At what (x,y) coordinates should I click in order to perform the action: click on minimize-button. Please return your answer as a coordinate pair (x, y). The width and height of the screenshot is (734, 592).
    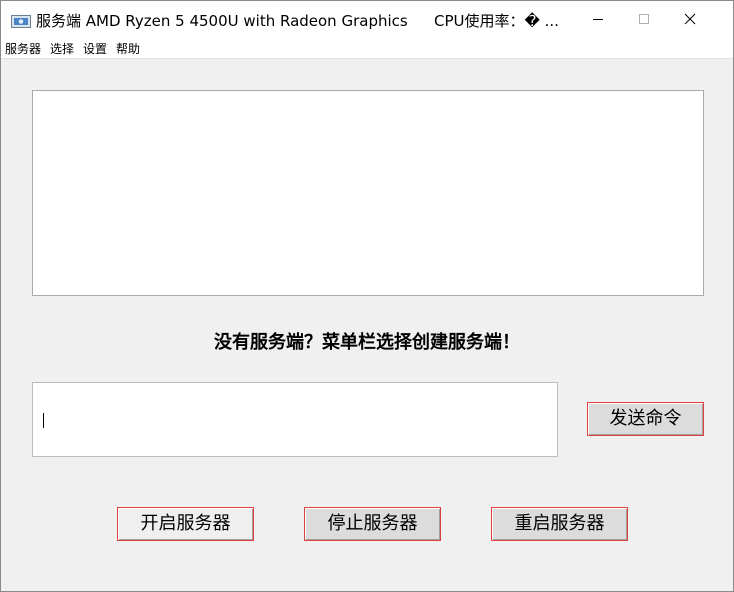
    Looking at the image, I should click on (598, 19).